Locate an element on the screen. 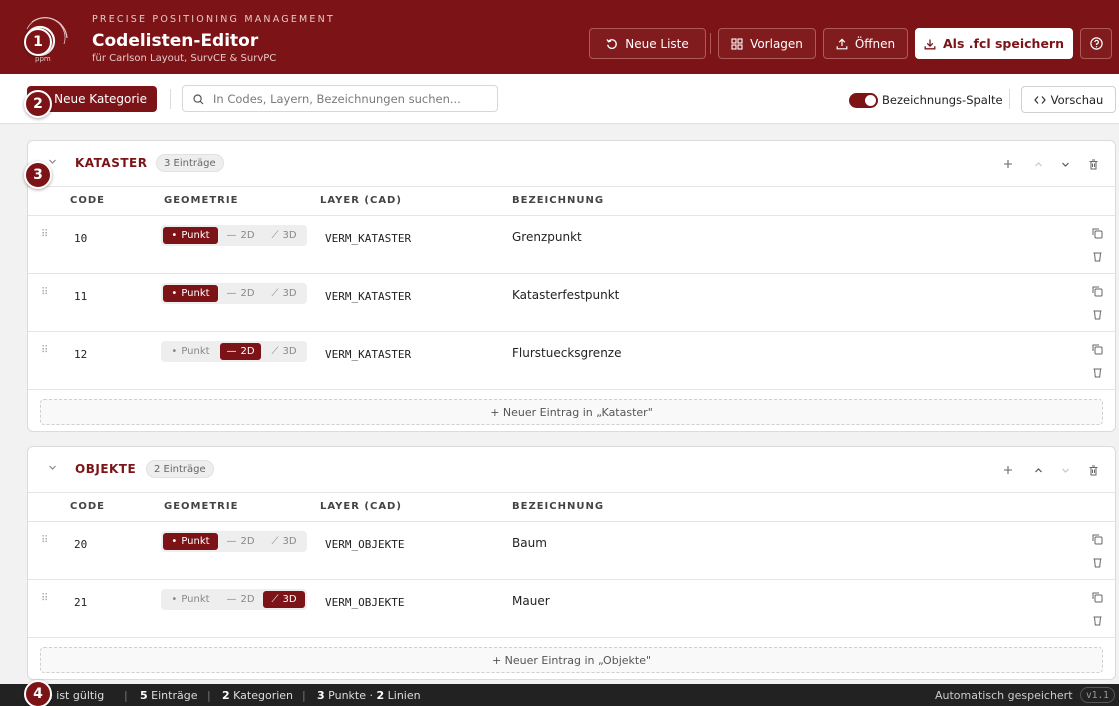  search-icon is located at coordinates (198, 99).